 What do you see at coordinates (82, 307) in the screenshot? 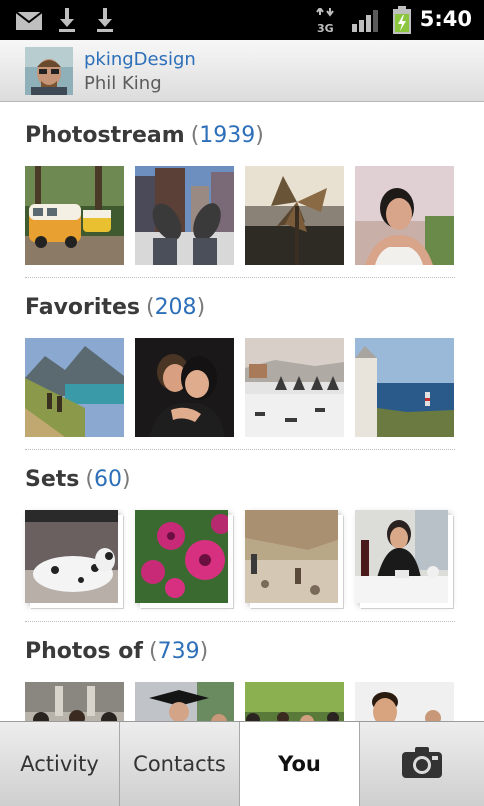
I see `section-title: Favorites` at bounding box center [82, 307].